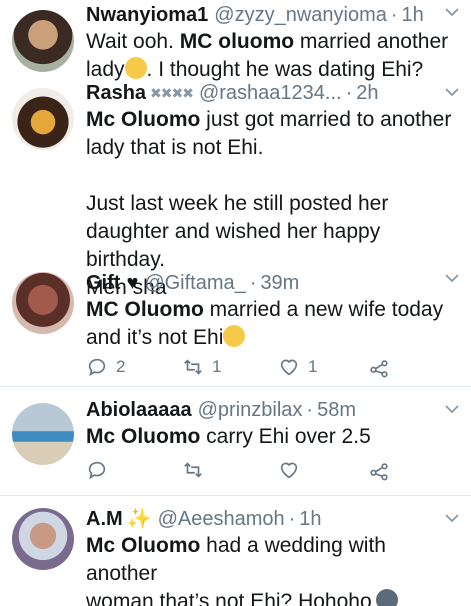 Image resolution: width=471 pixels, height=606 pixels. What do you see at coordinates (326, 119) in the screenshot?
I see `text-segment: just got married to another` at bounding box center [326, 119].